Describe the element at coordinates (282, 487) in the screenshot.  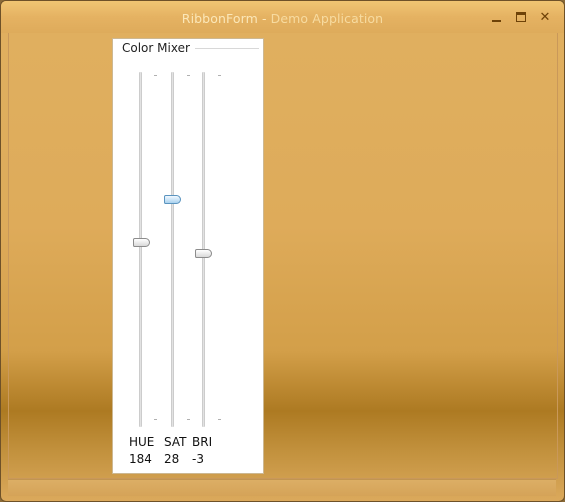
I see `status-strip` at that location.